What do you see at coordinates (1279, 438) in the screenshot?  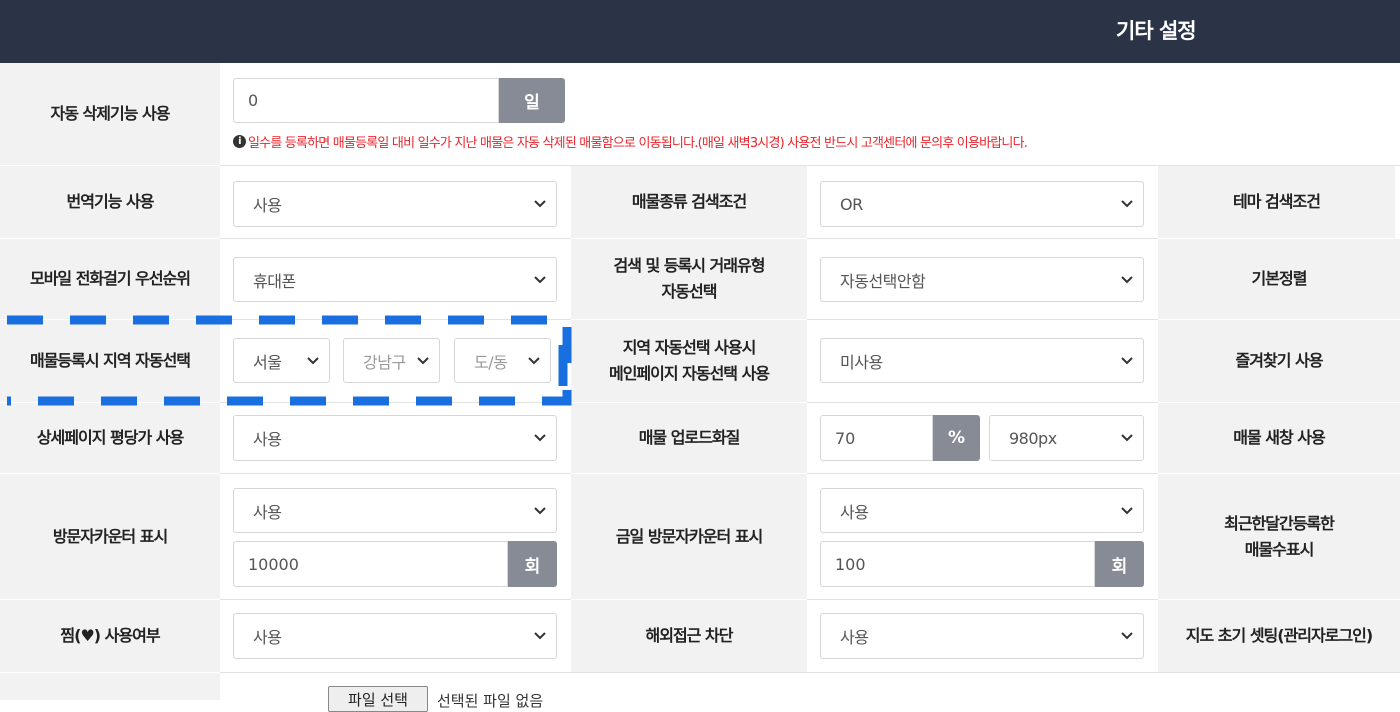 I see `new-window-label: 매물 새창 사용` at bounding box center [1279, 438].